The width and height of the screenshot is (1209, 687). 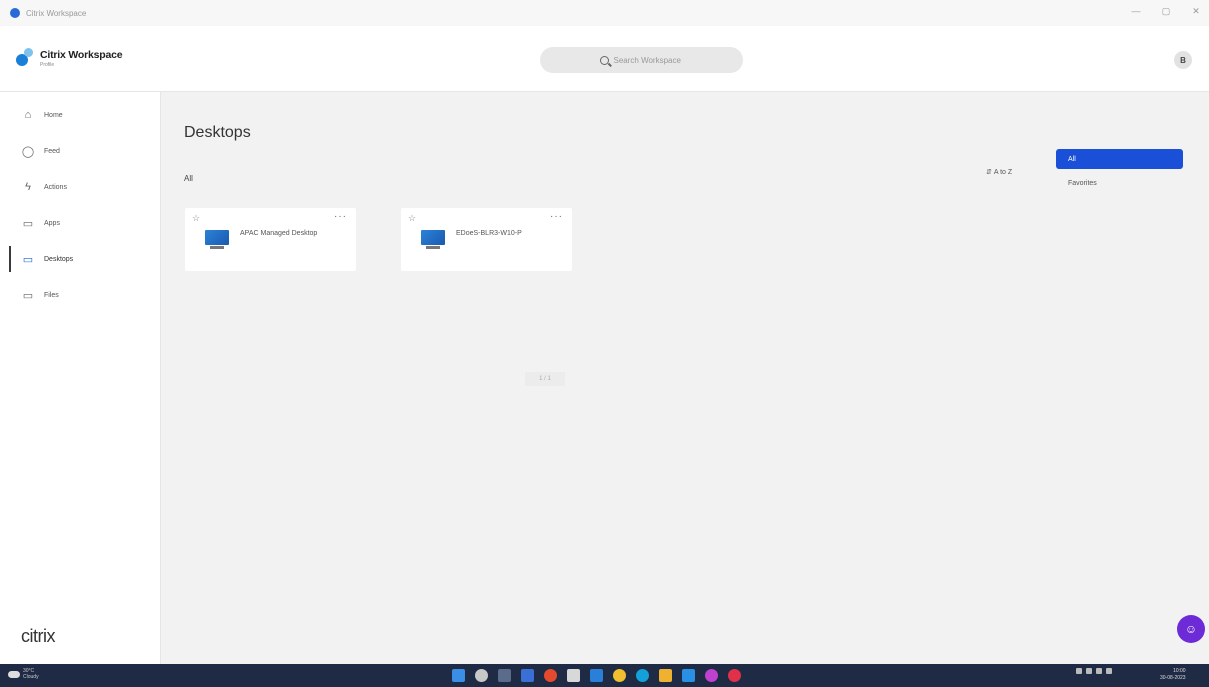 What do you see at coordinates (642, 675) in the screenshot?
I see `edge-icon` at bounding box center [642, 675].